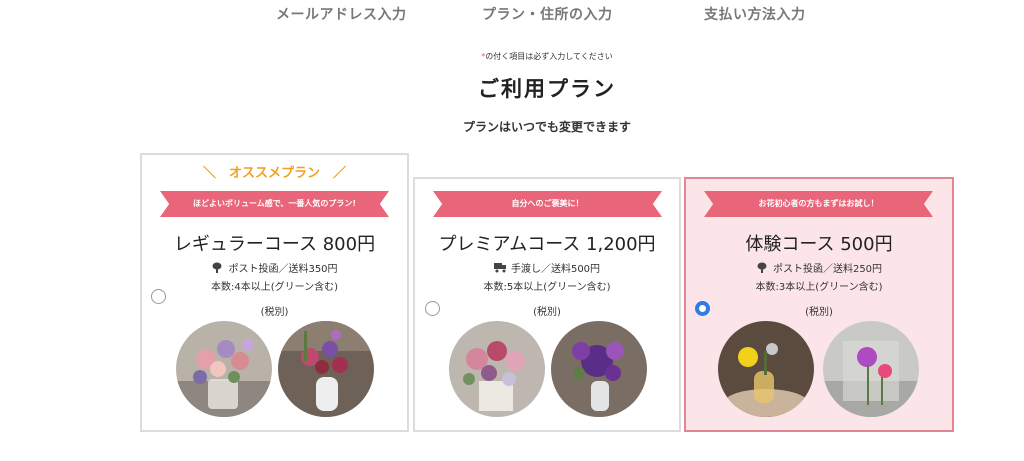 The width and height of the screenshot is (1024, 461). What do you see at coordinates (341, 15) in the screenshot?
I see `step-email: メールアドレス入力` at bounding box center [341, 15].